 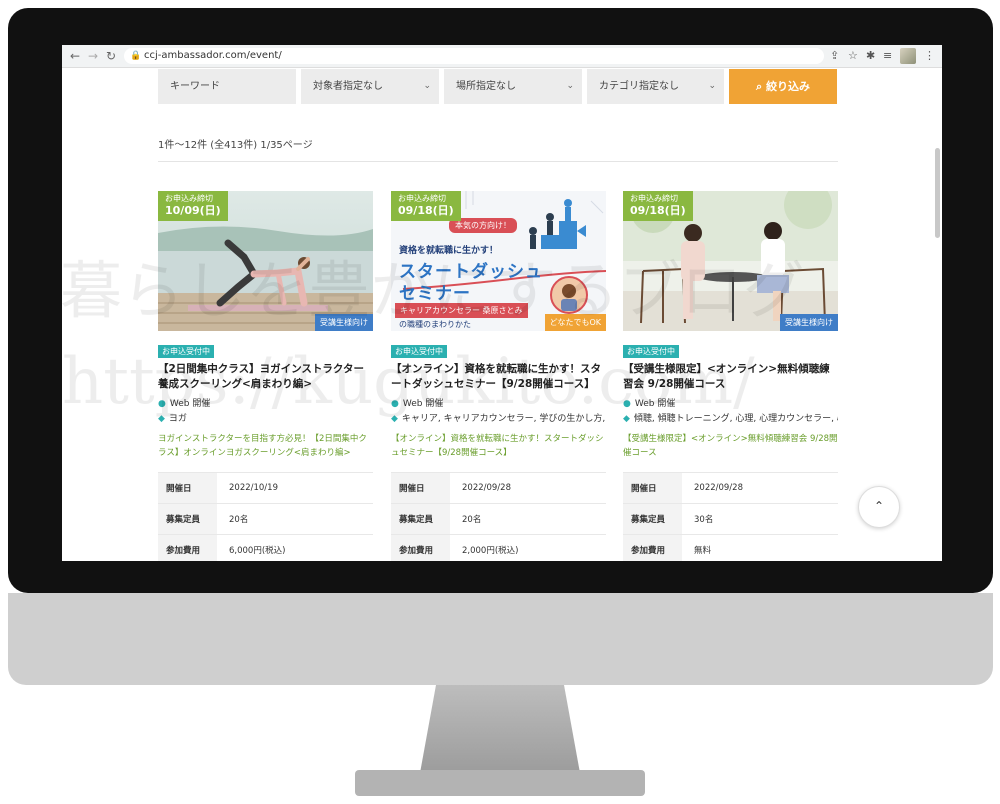 I want to click on event-tags-text: 傾聴, 傾聴トレーニング, 心理, 心理カウンセラー, 心理学, so click(x=736, y=419).